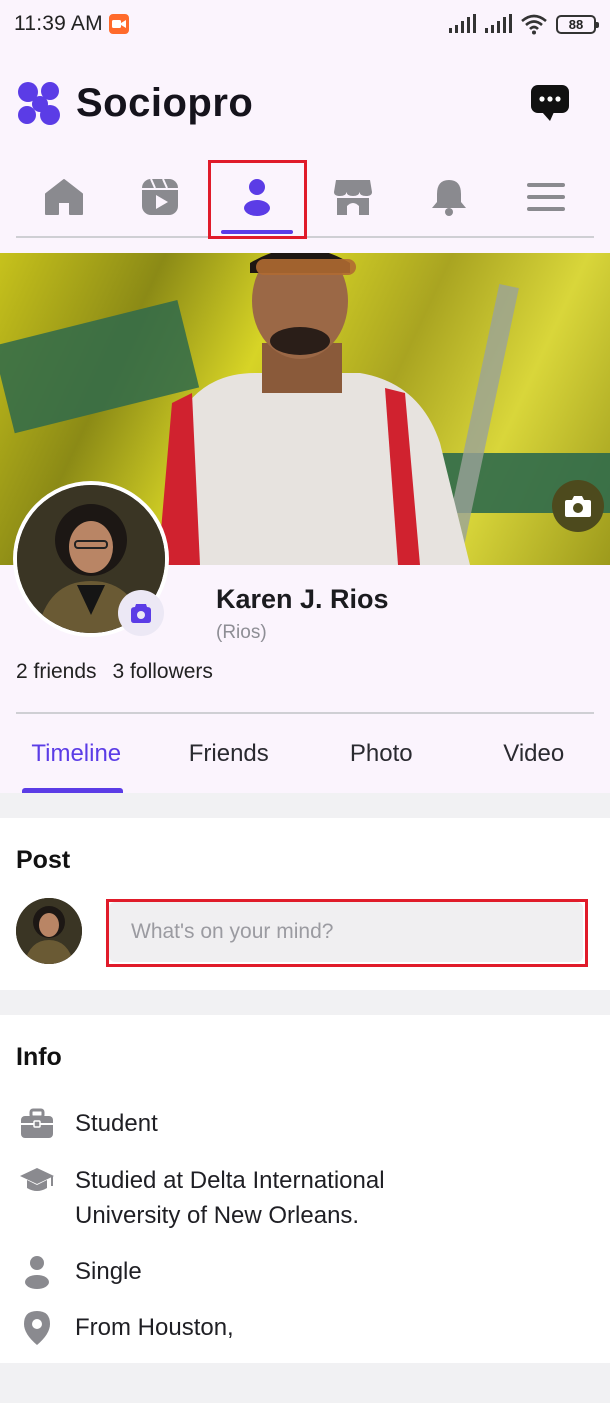 This screenshot has width=610, height=1403. Describe the element at coordinates (37, 1328) in the screenshot. I see `location-pin-icon` at that location.